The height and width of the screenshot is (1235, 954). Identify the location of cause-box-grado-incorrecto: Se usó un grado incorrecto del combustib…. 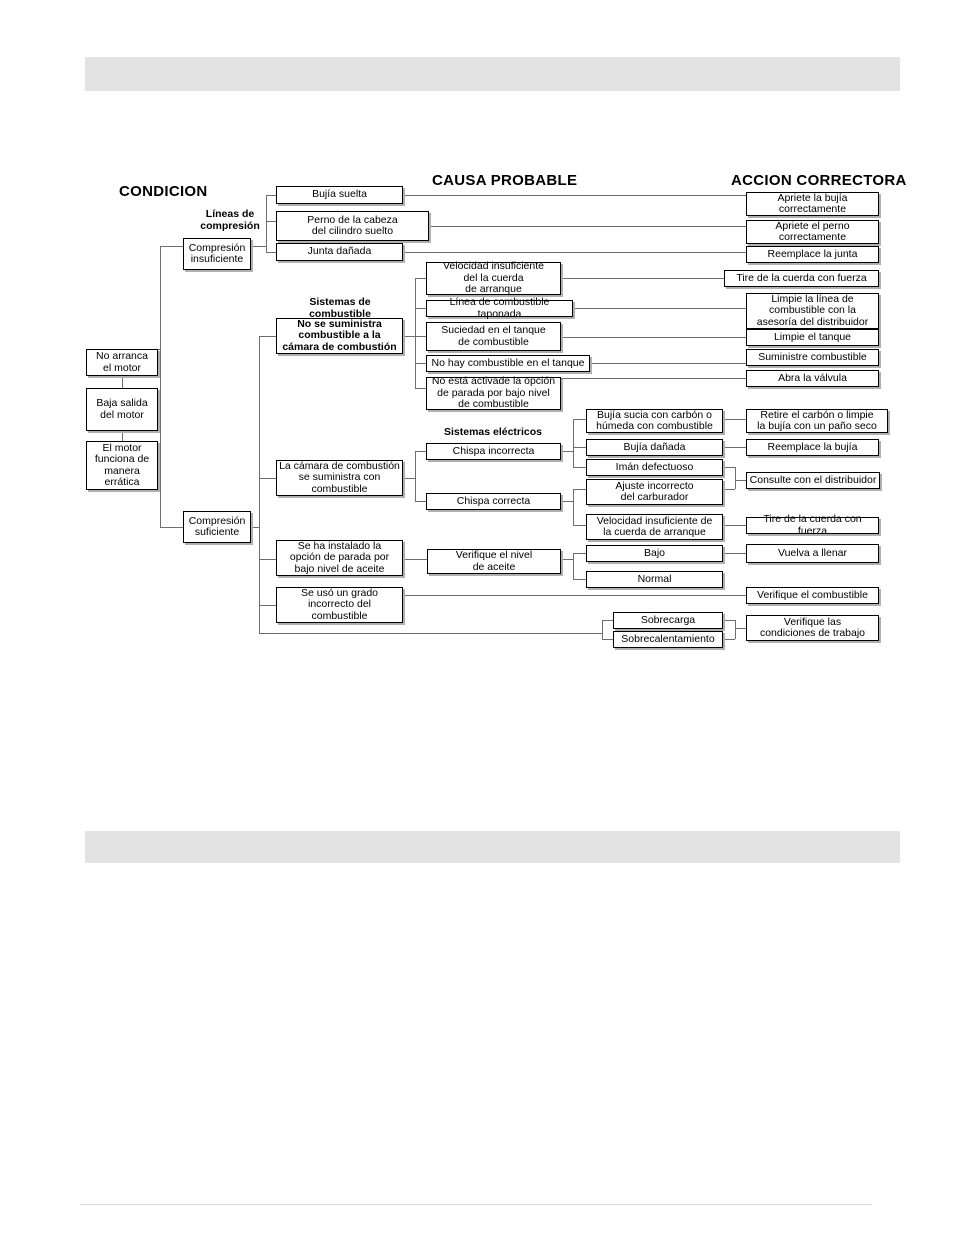
(339, 605).